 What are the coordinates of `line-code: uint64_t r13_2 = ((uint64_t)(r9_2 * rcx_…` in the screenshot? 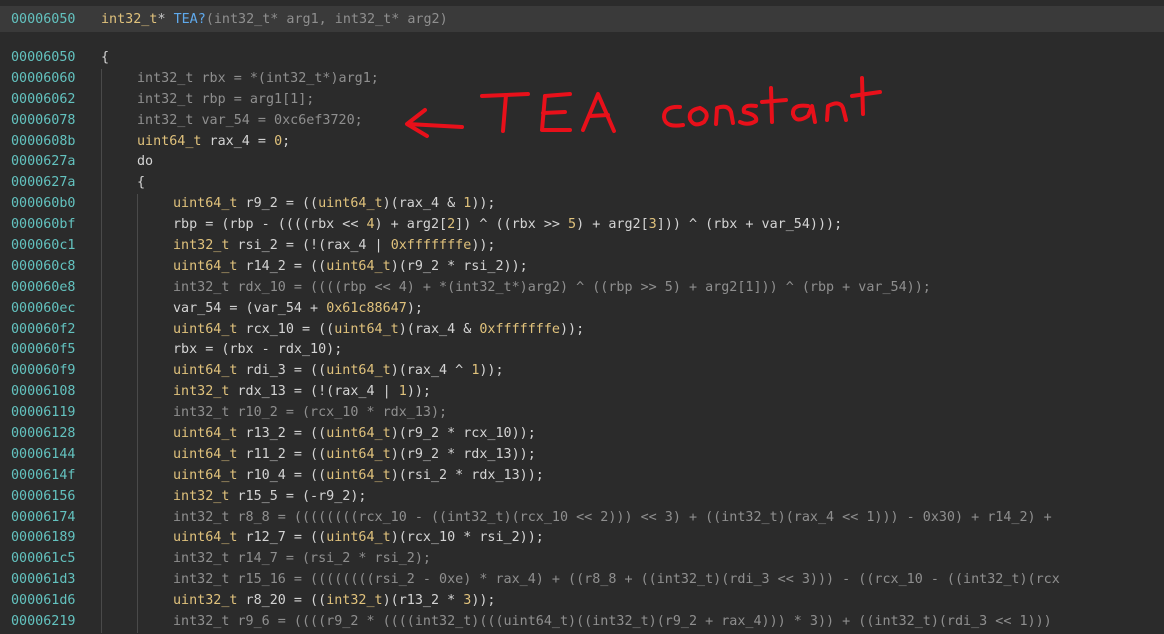 It's located at (354, 434).